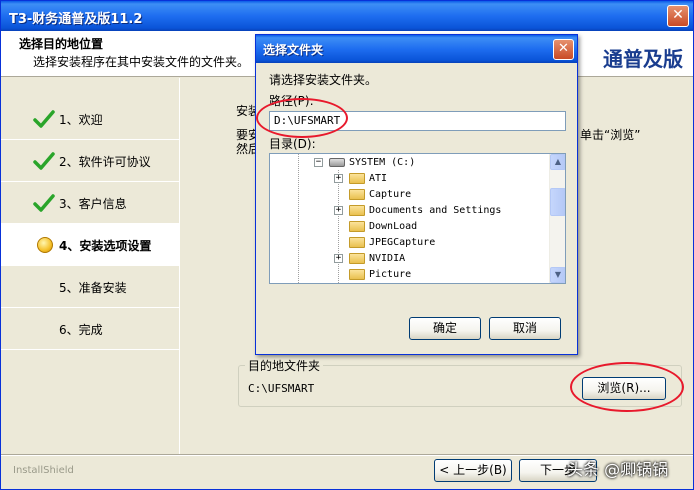 Image resolution: width=694 pixels, height=490 pixels. I want to click on step-finish: 6、完成, so click(90, 329).